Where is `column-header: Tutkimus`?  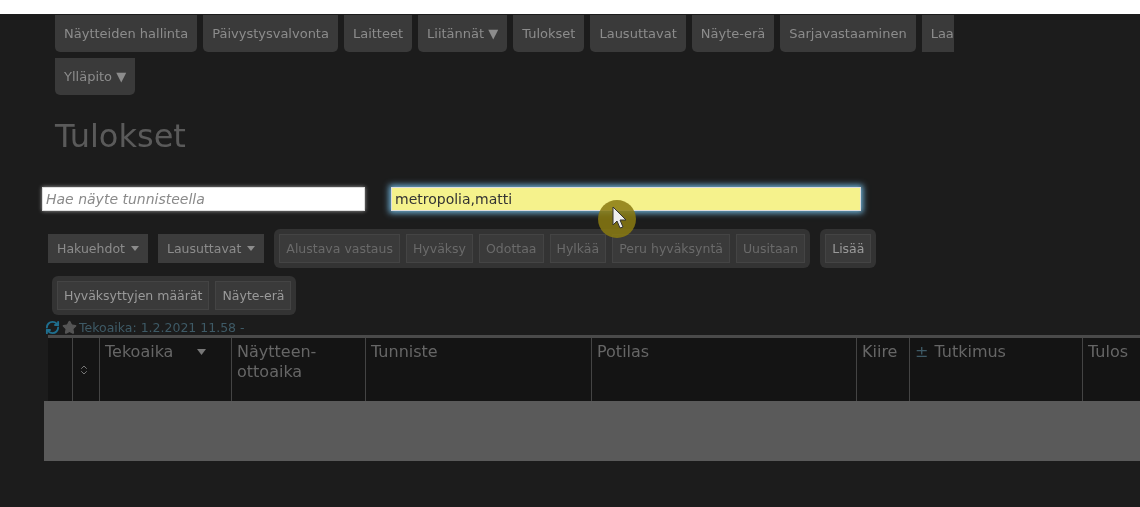 column-header: Tutkimus is located at coordinates (970, 352).